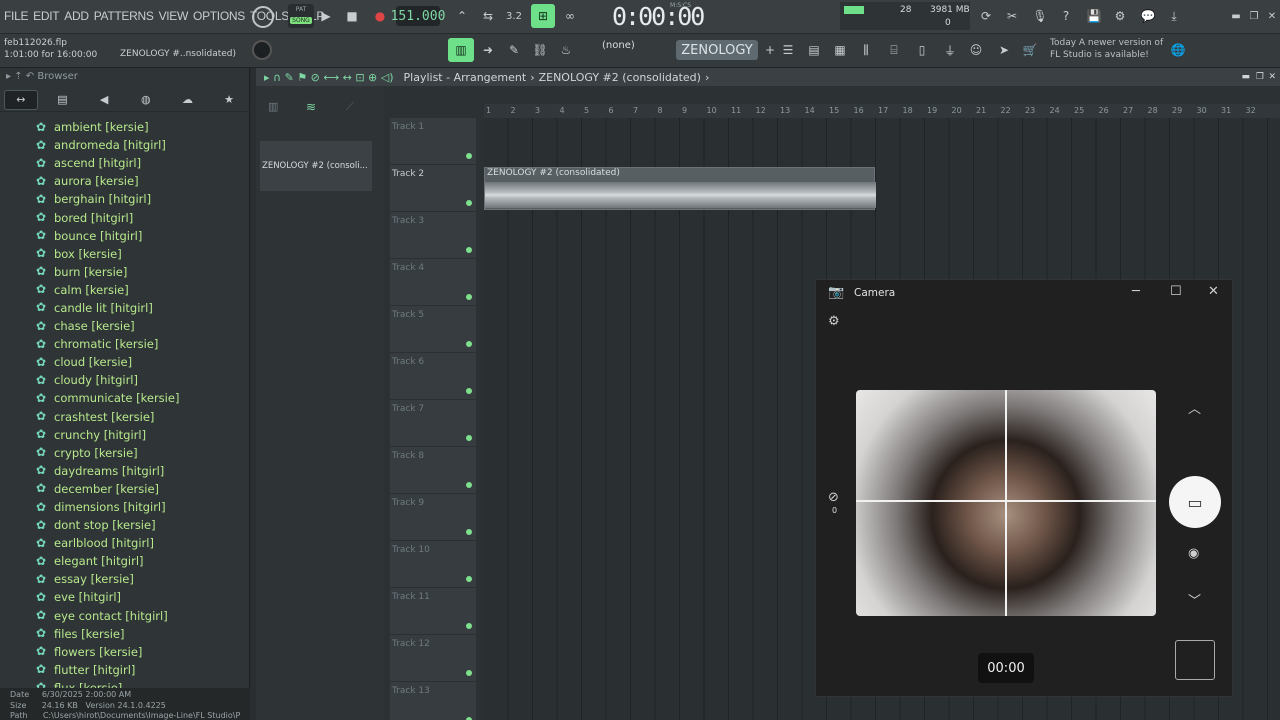 The height and width of the screenshot is (720, 1280). I want to click on playlist-icon: ☰, so click(788, 50).